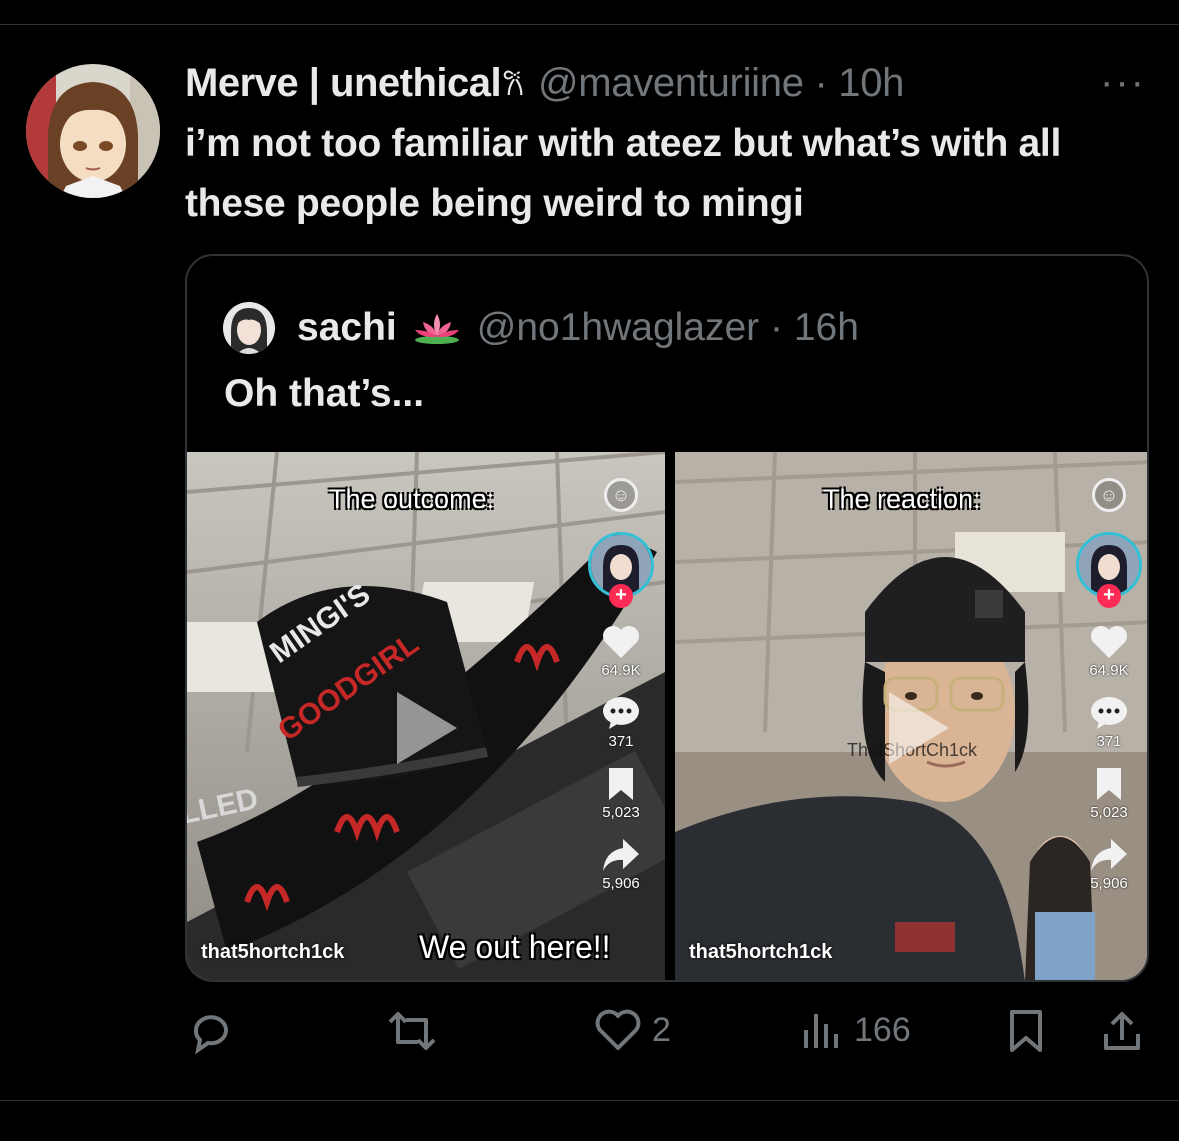 Image resolution: width=1179 pixels, height=1141 pixels. Describe the element at coordinates (668, 328) in the screenshot. I see `quote-handle-time: @no1hwaglazer · 16h` at that location.